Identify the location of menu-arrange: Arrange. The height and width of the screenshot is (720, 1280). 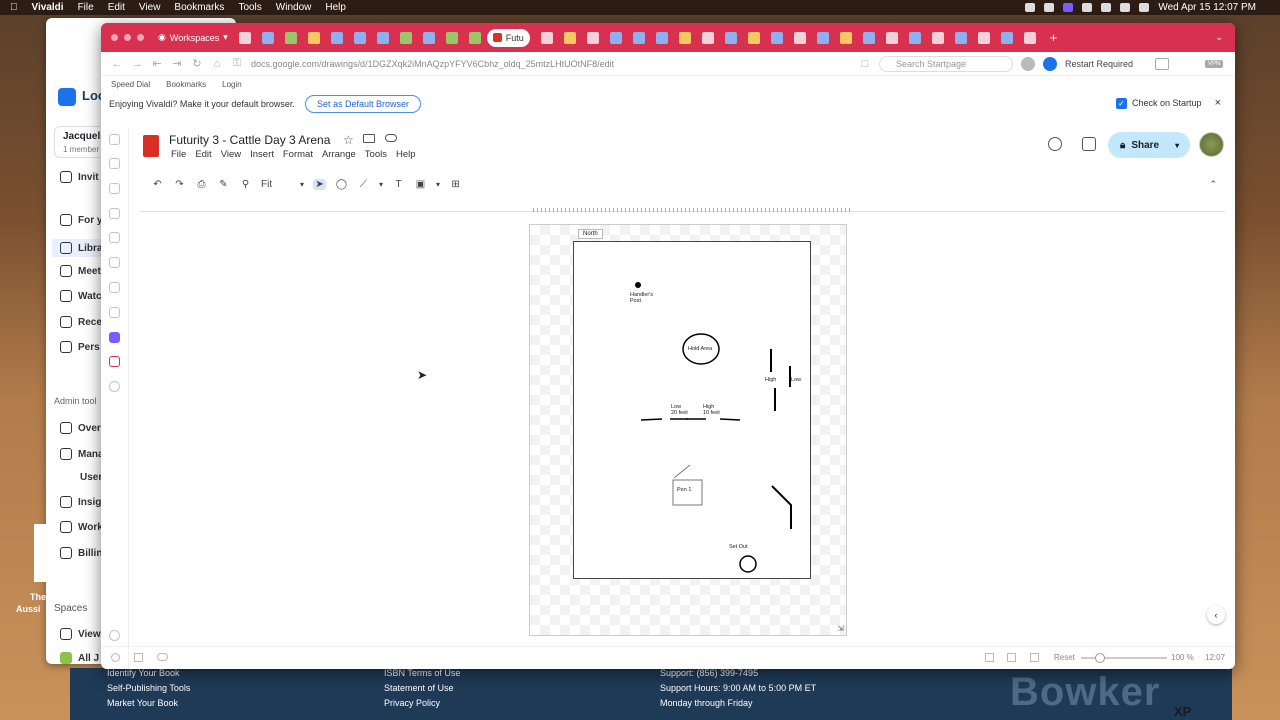
(339, 154).